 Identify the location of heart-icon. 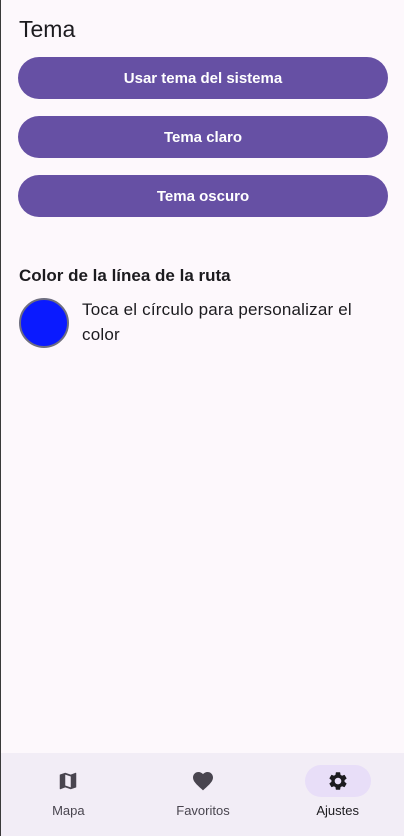
(203, 781).